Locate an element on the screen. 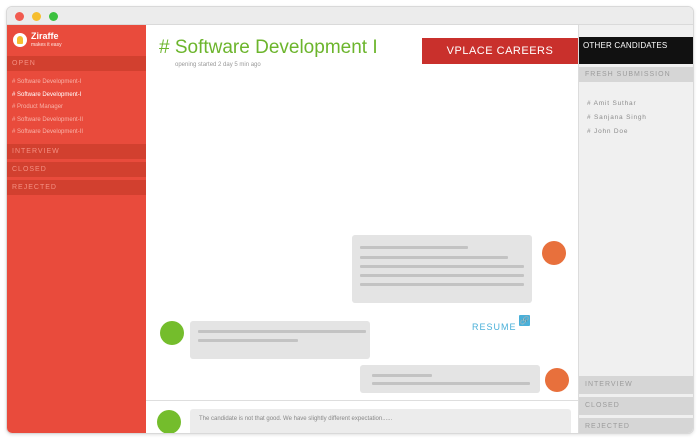 This screenshot has height=438, width=700. right-section-interview: INTERVIEW is located at coordinates (636, 385).